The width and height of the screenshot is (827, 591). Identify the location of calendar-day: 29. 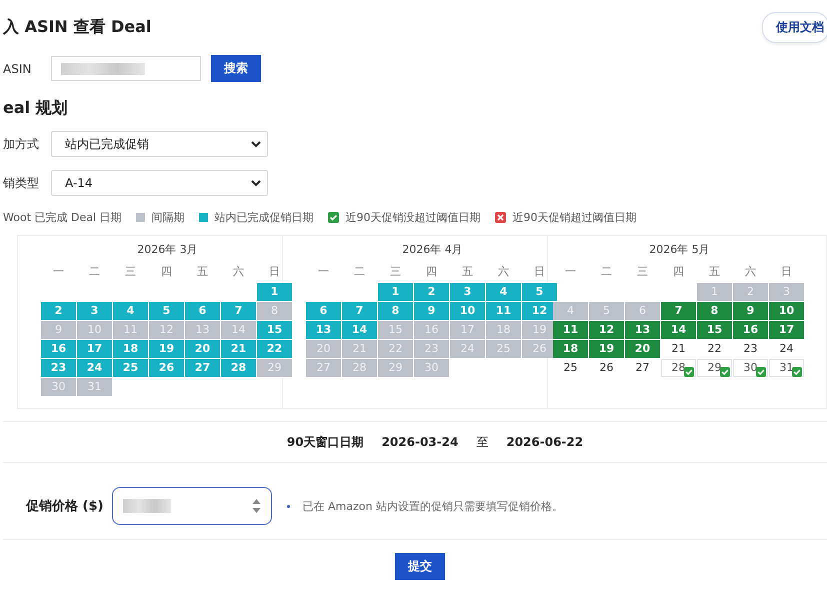
(714, 368).